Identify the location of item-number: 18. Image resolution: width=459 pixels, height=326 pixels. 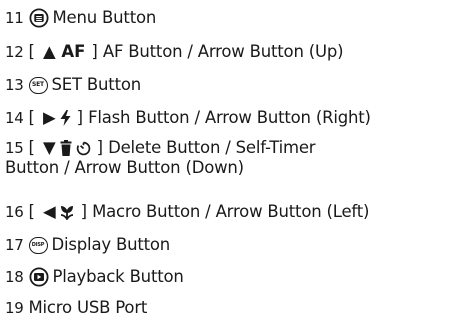
(14, 277).